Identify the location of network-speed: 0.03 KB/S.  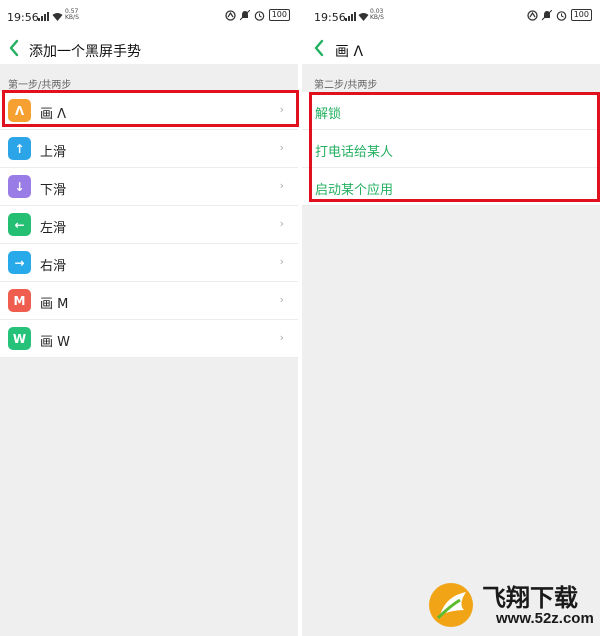
(377, 15).